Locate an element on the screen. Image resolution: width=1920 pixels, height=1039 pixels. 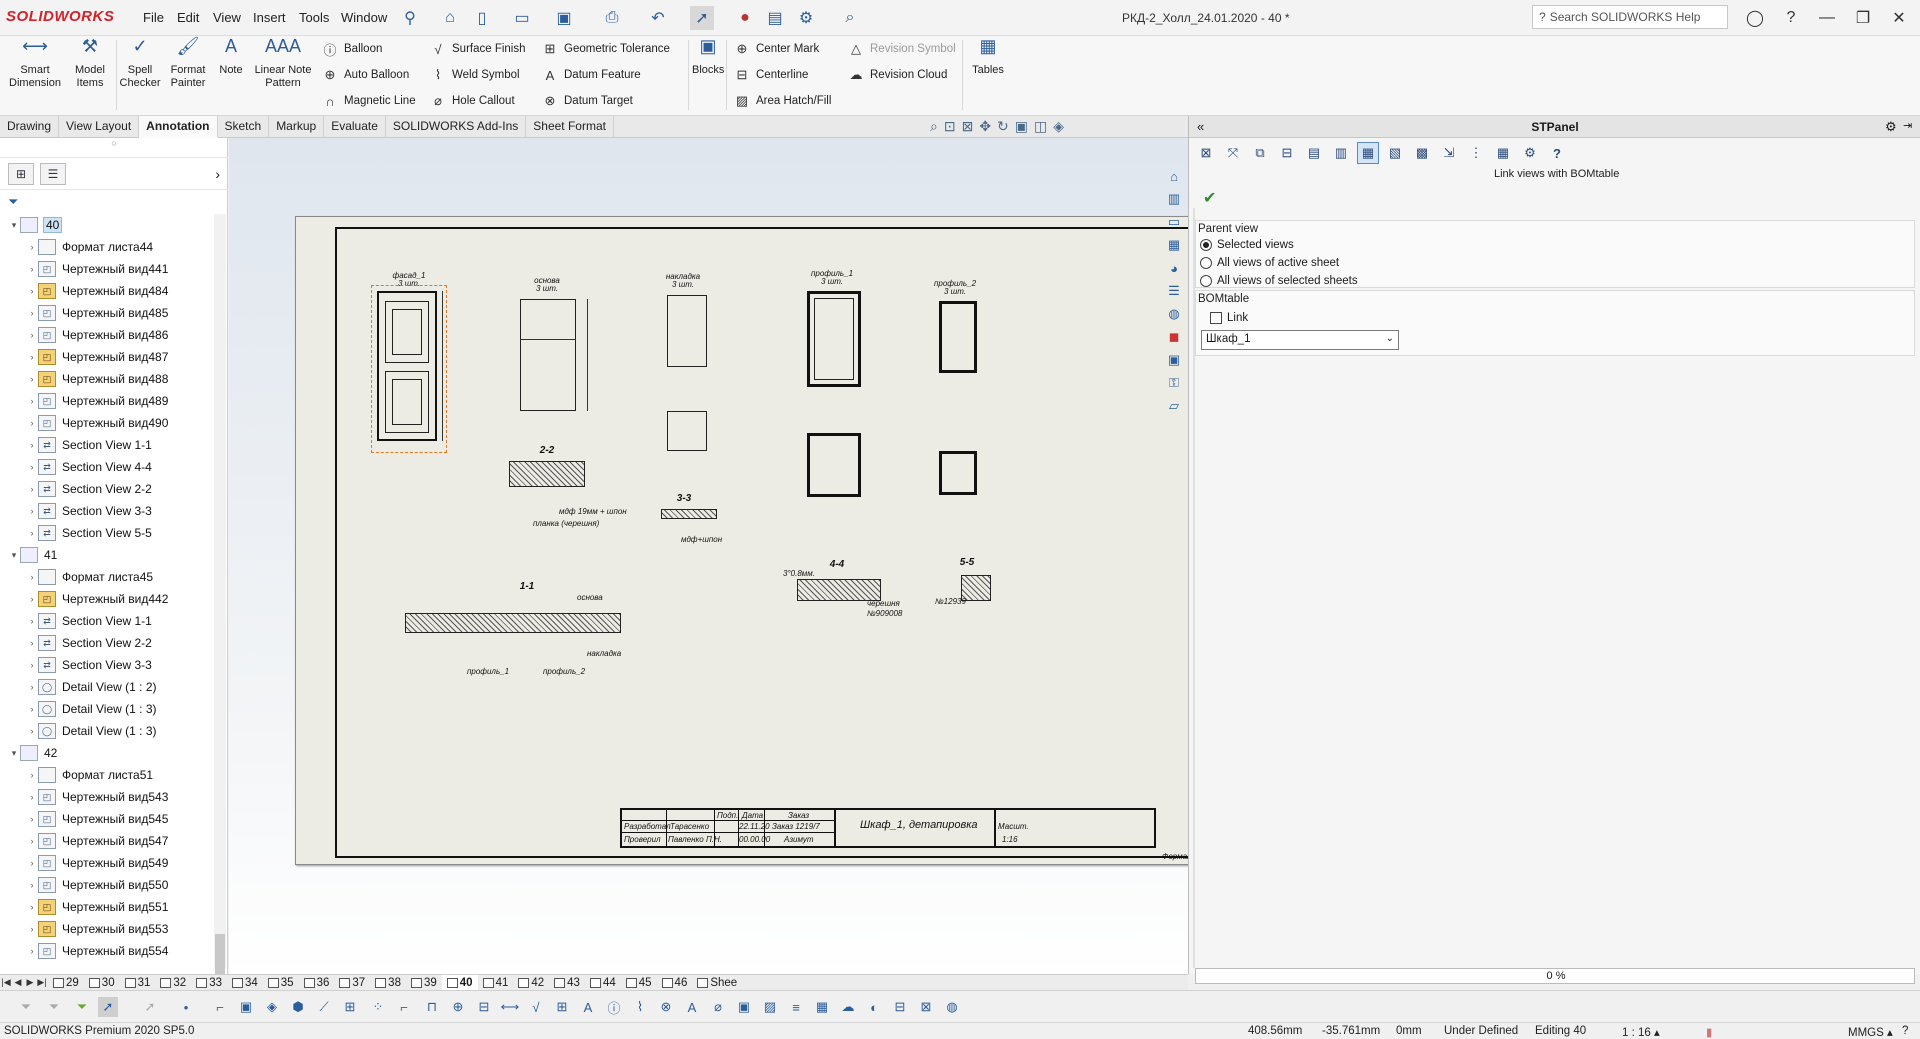
auto-balloon-button: ⊕ Auto Balloon is located at coordinates (369, 75).